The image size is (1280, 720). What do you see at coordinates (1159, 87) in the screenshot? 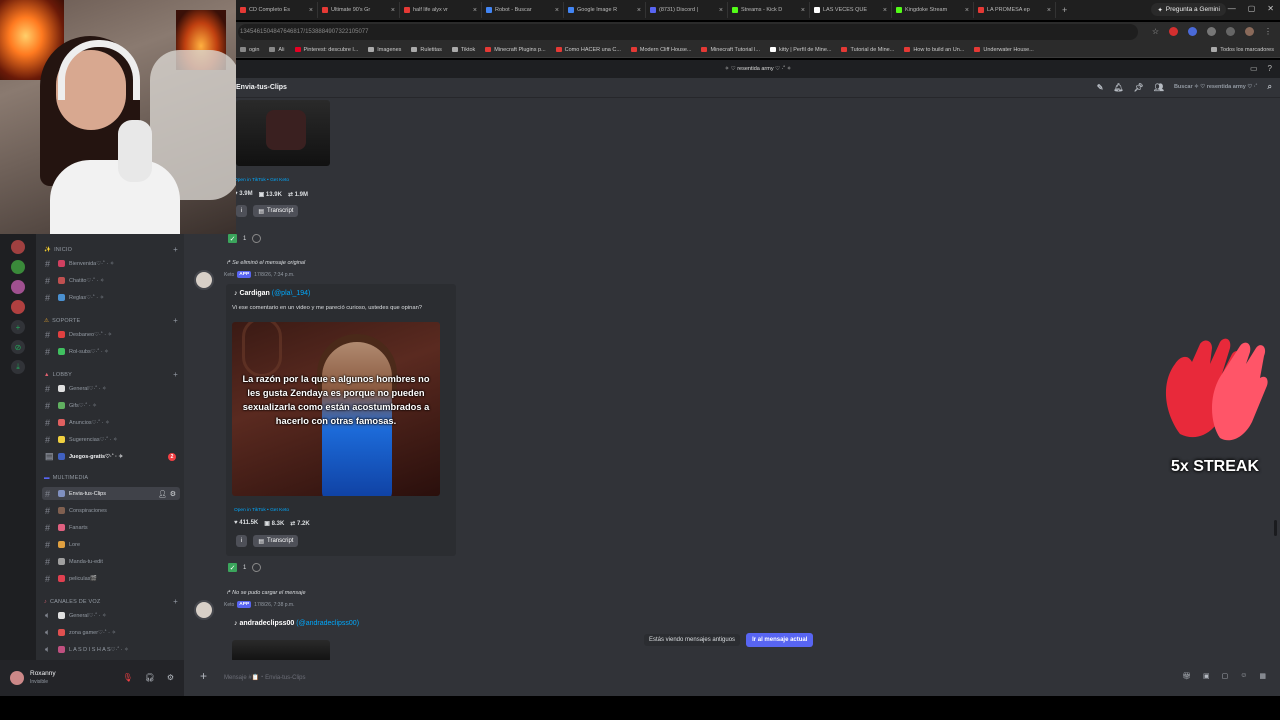
I see `members-icon: 👥︎` at bounding box center [1159, 87].